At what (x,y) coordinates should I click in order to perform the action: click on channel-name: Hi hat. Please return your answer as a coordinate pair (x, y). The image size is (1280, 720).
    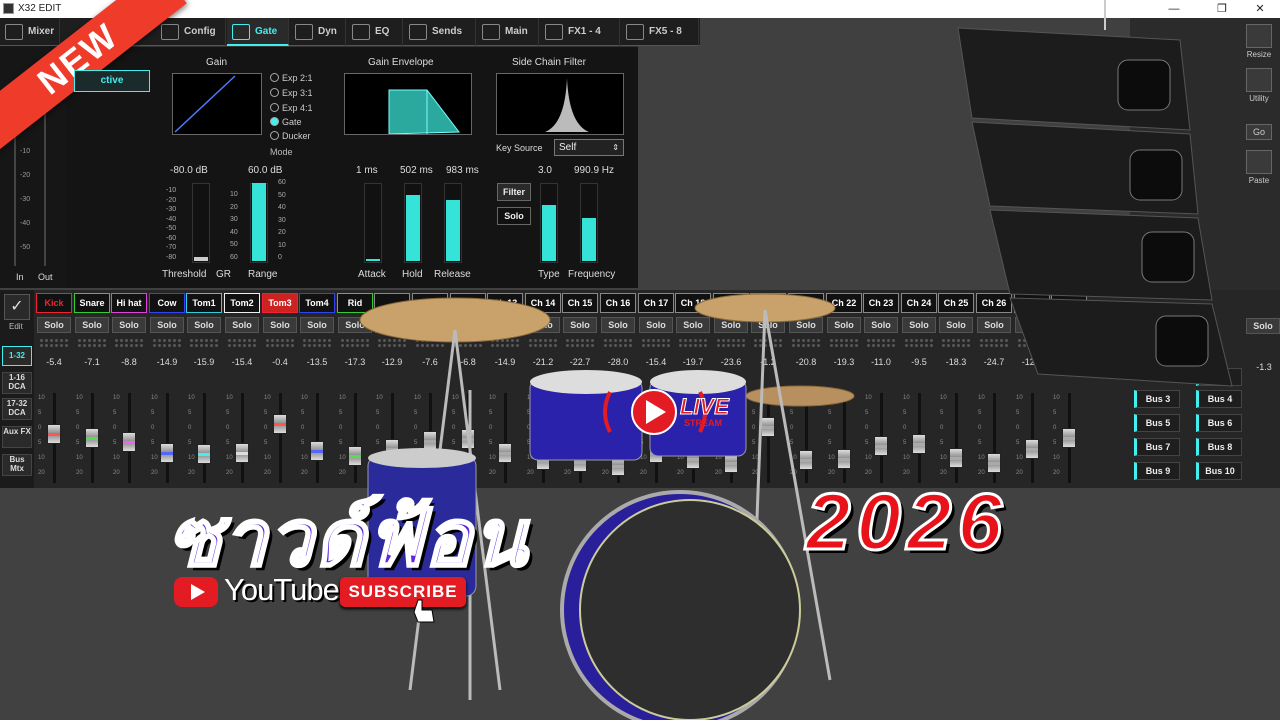
    Looking at the image, I should click on (129, 303).